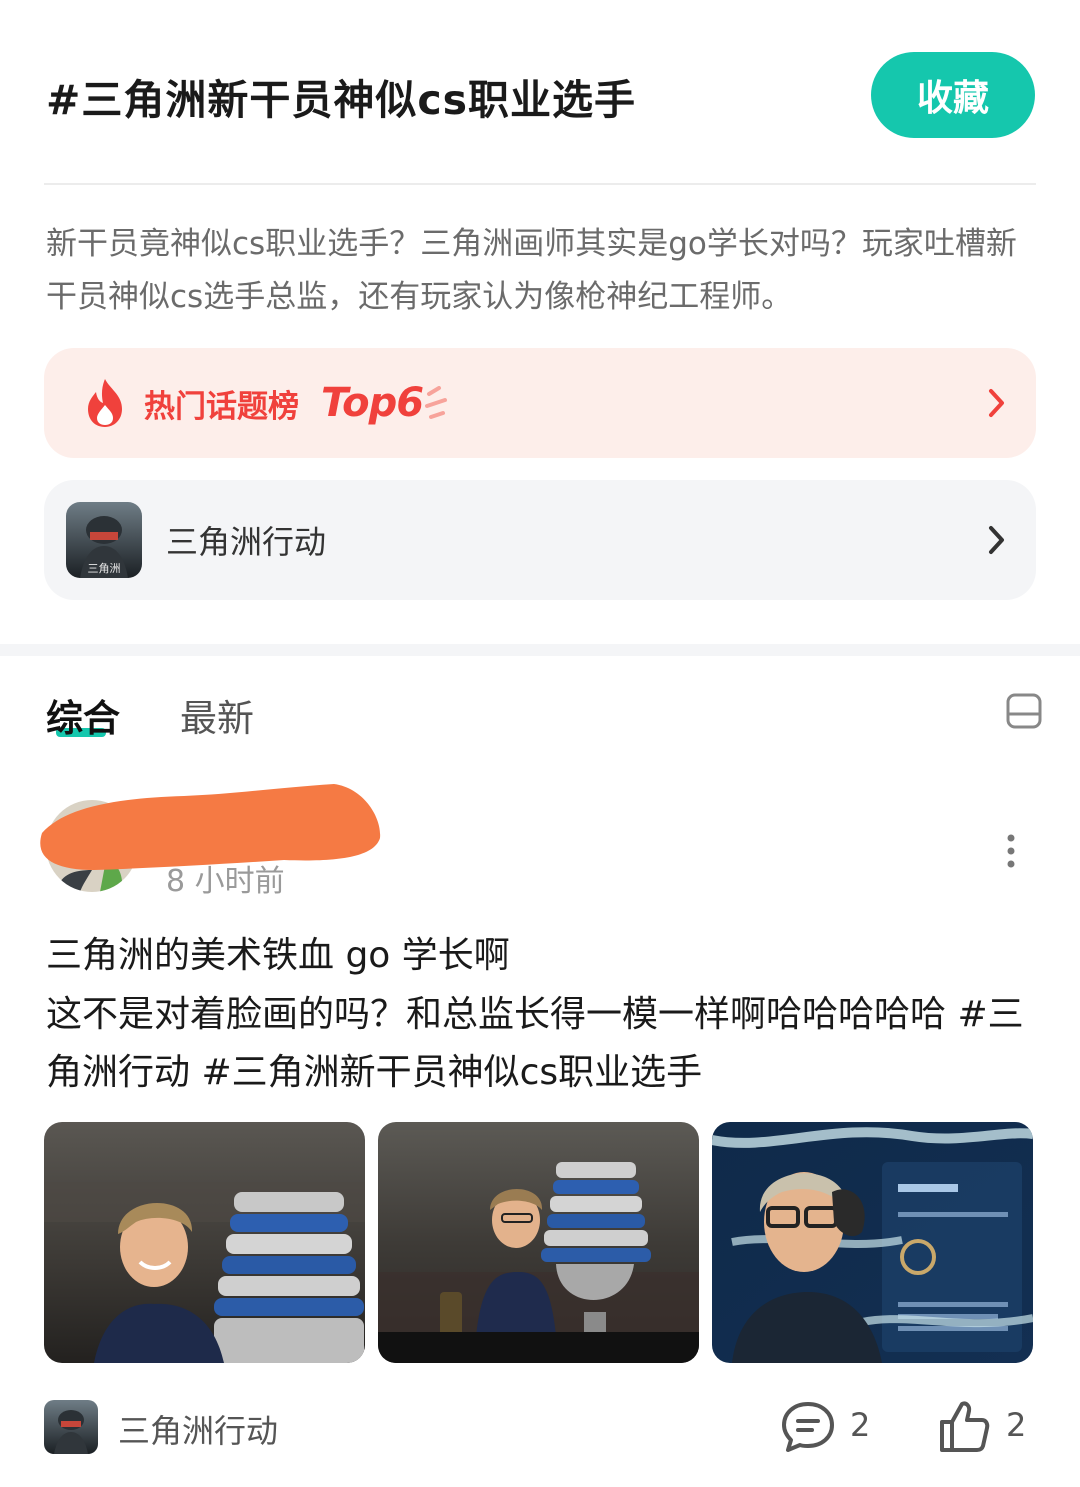 The height and width of the screenshot is (1487, 1080). I want to click on post-timestamp: 8 小时前, so click(225, 881).